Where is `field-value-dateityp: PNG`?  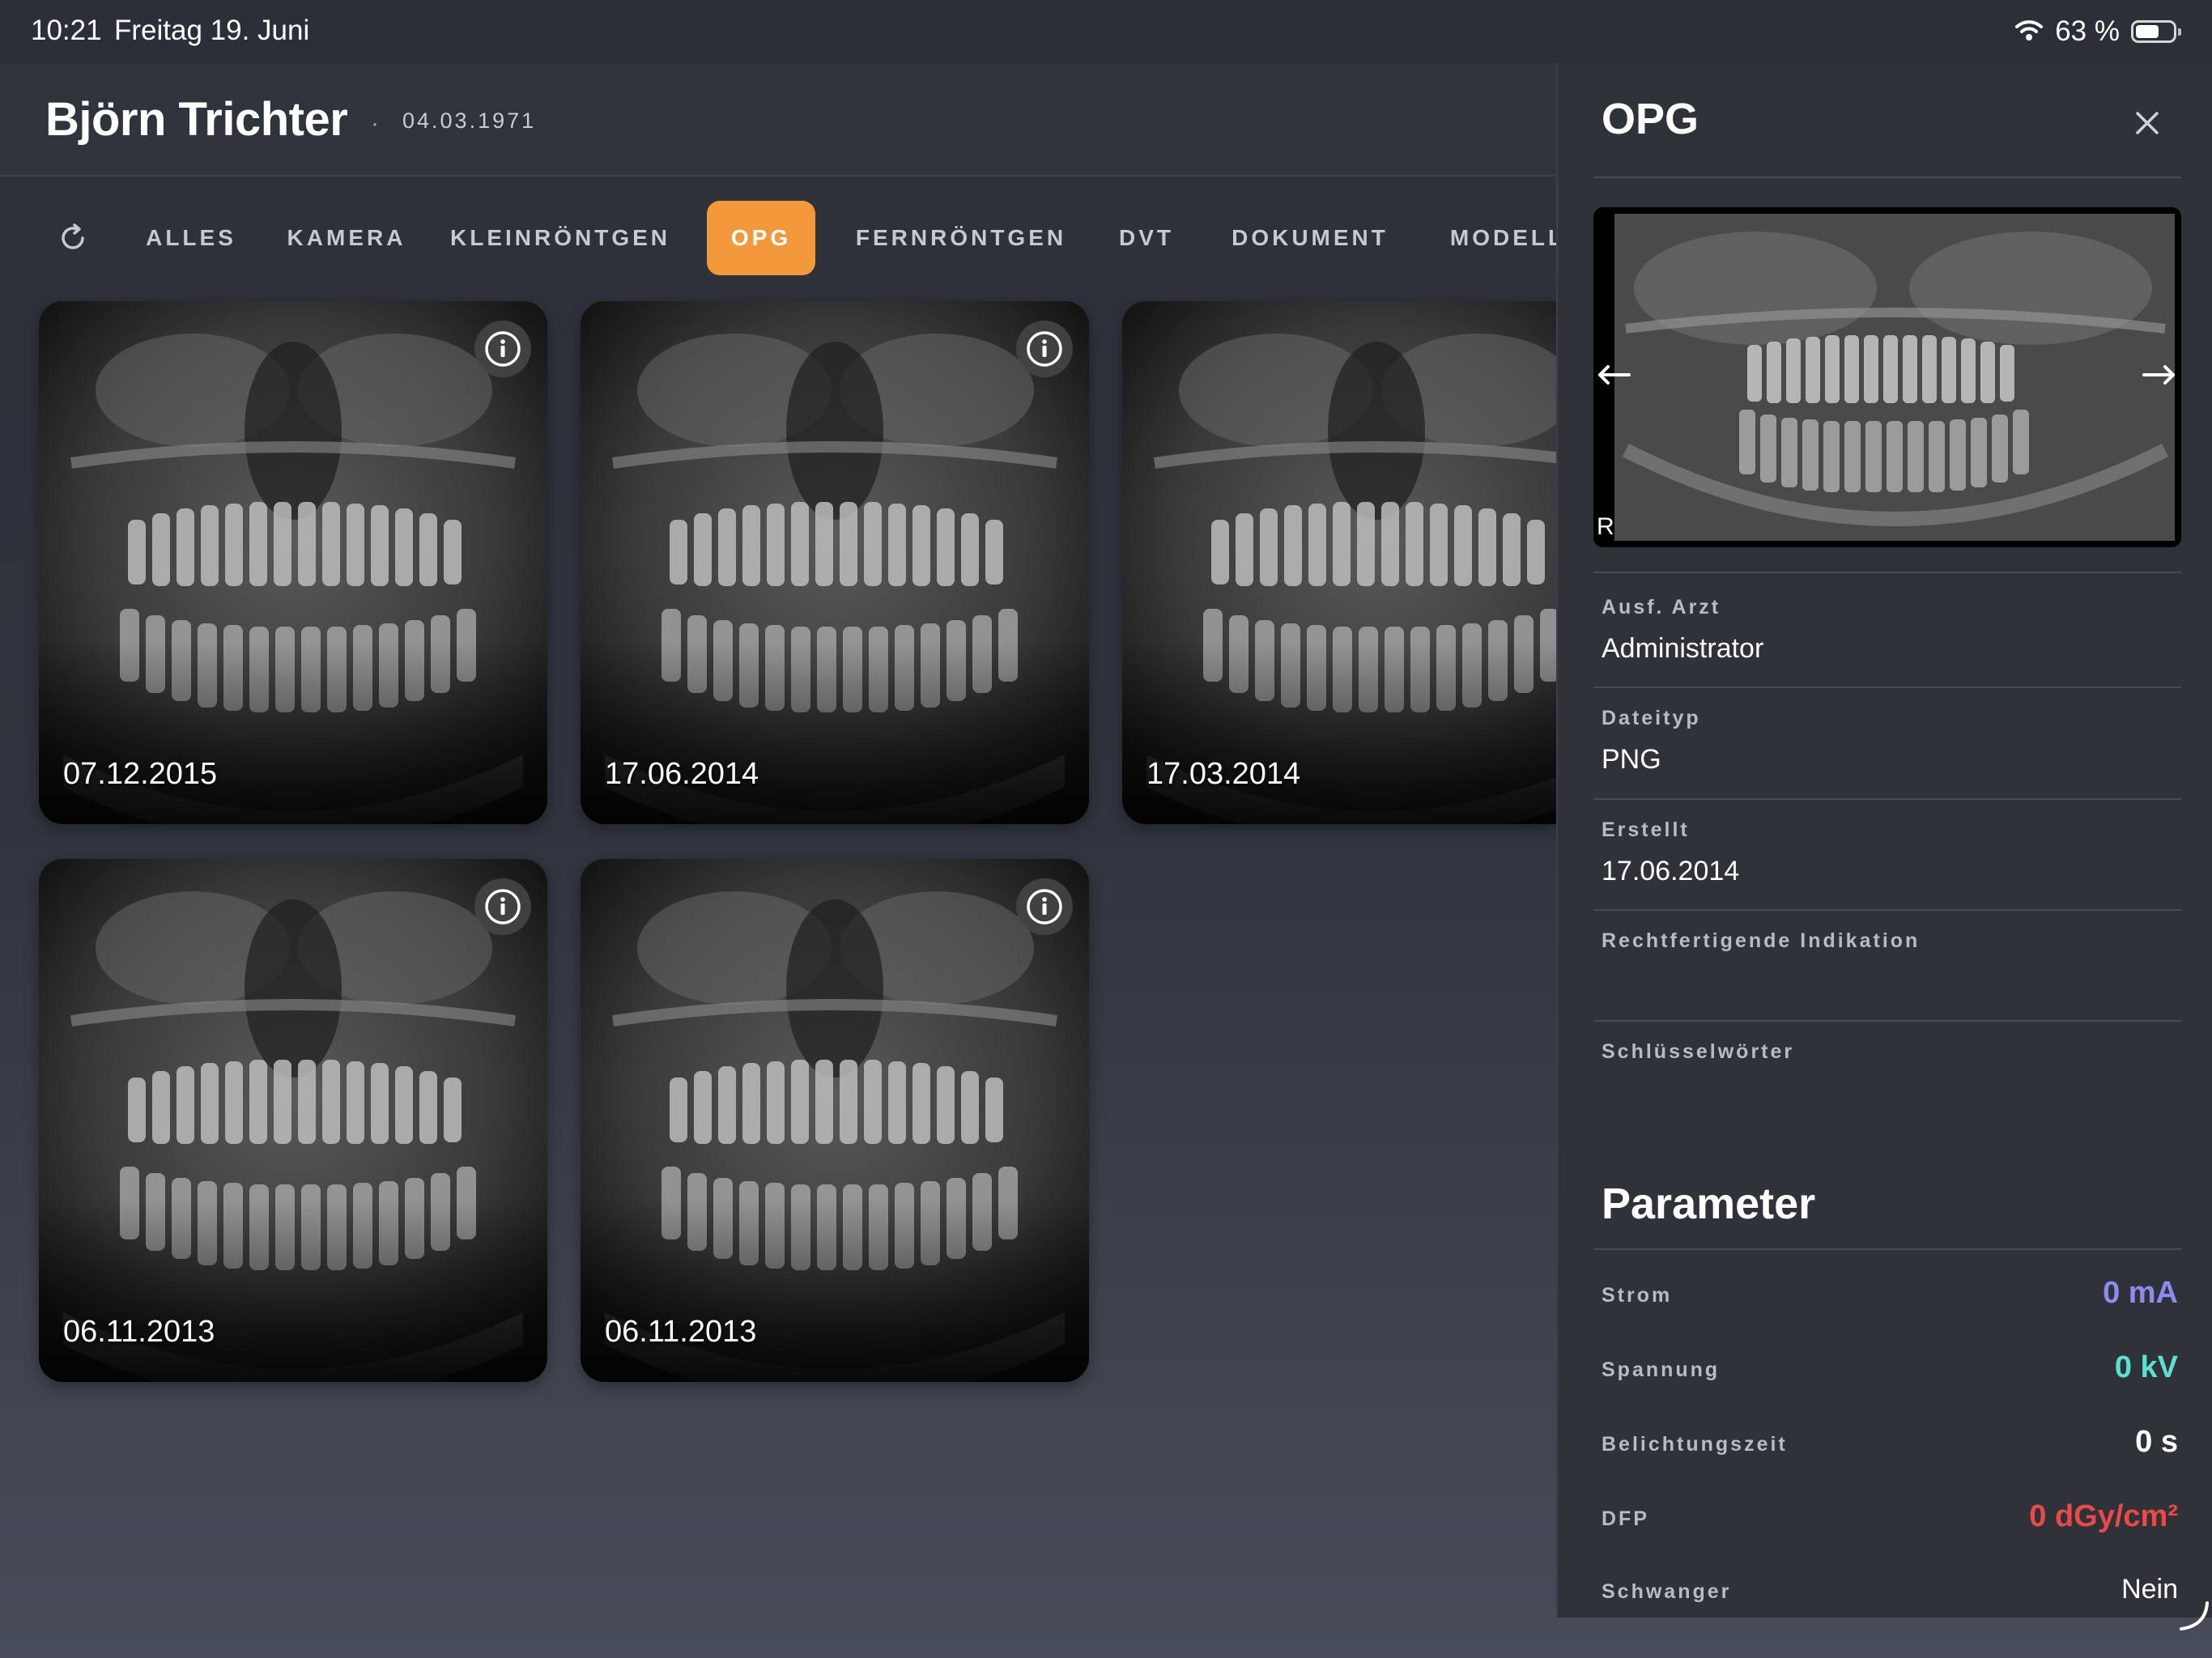
field-value-dateityp: PNG is located at coordinates (1632, 759).